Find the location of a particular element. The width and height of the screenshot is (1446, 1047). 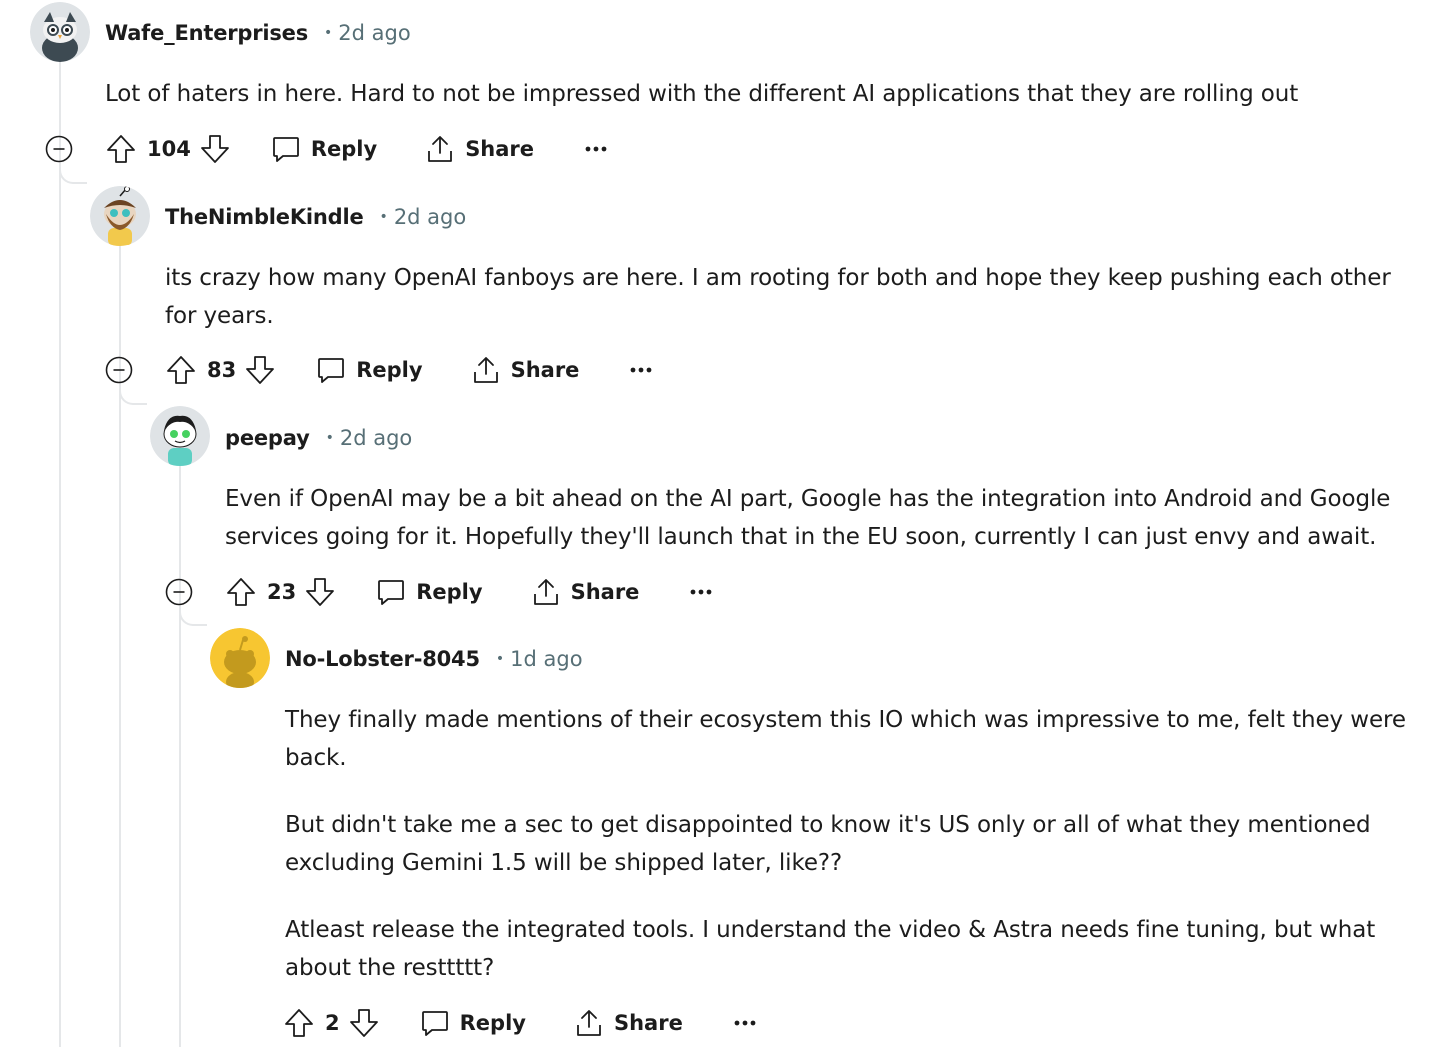

comment-actions: 83 Reply Share is located at coordinates (380, 370).